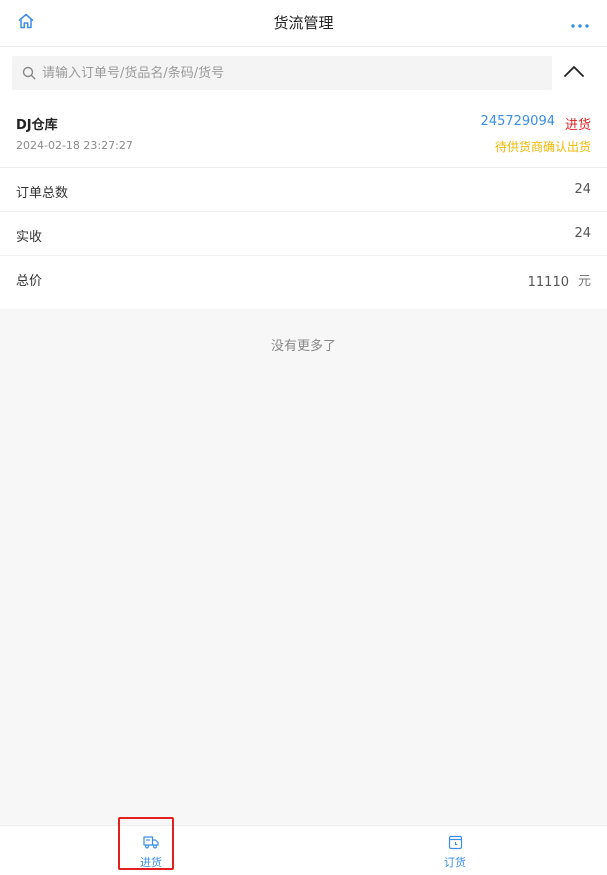  I want to click on search-icon, so click(29, 73).